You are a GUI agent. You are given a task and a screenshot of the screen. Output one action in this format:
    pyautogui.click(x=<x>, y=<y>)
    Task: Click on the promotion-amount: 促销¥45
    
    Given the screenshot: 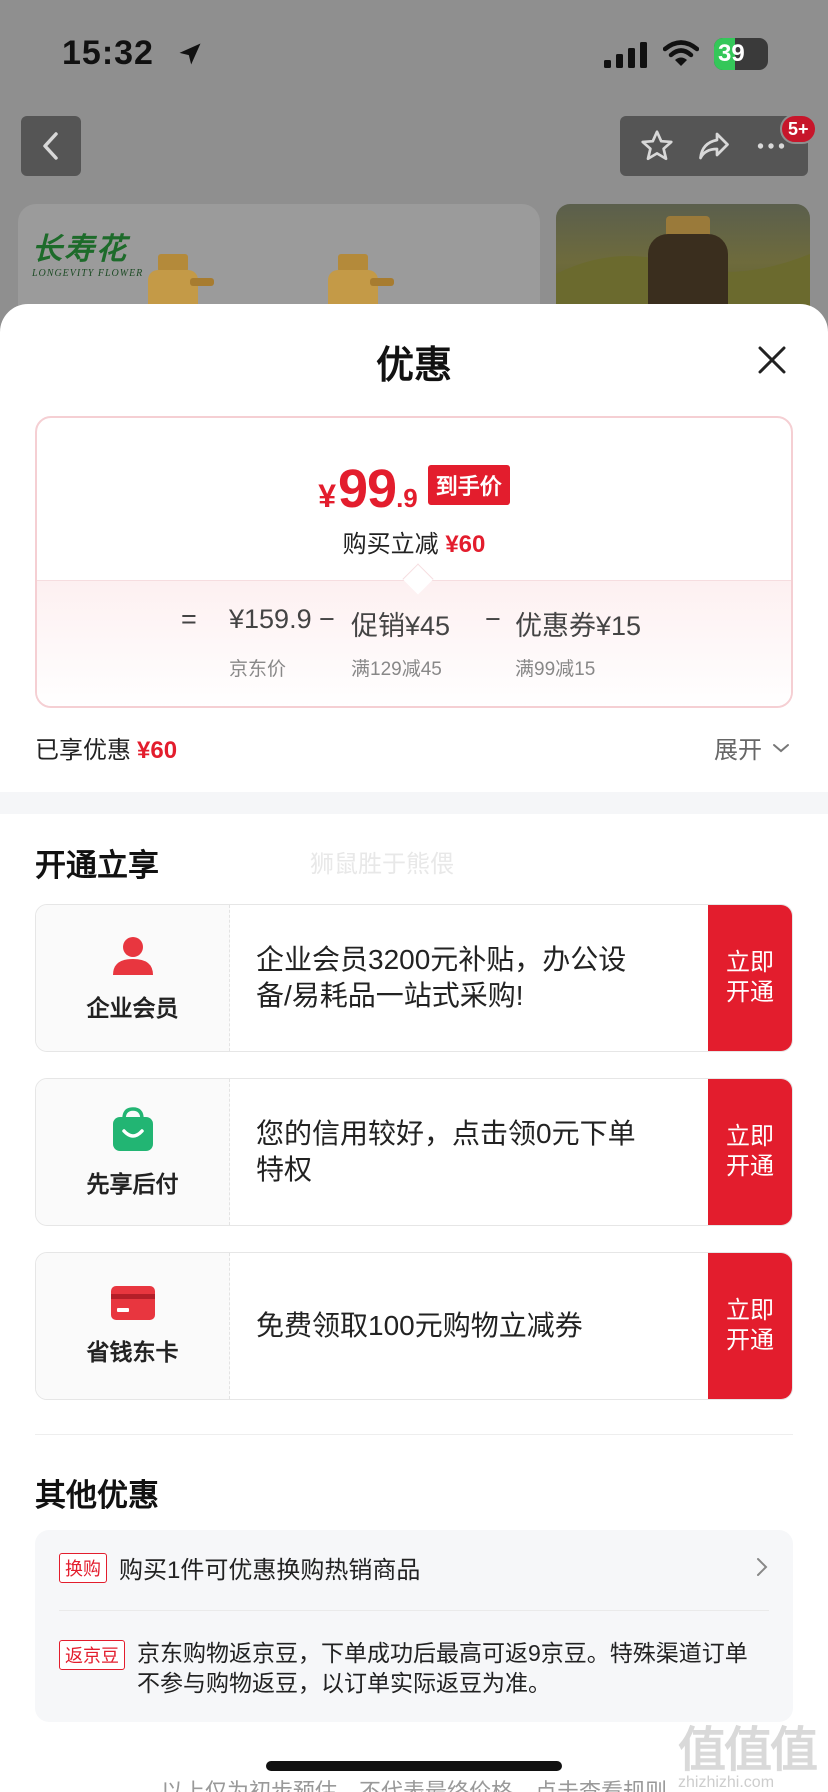 What is the action you would take?
    pyautogui.click(x=401, y=626)
    